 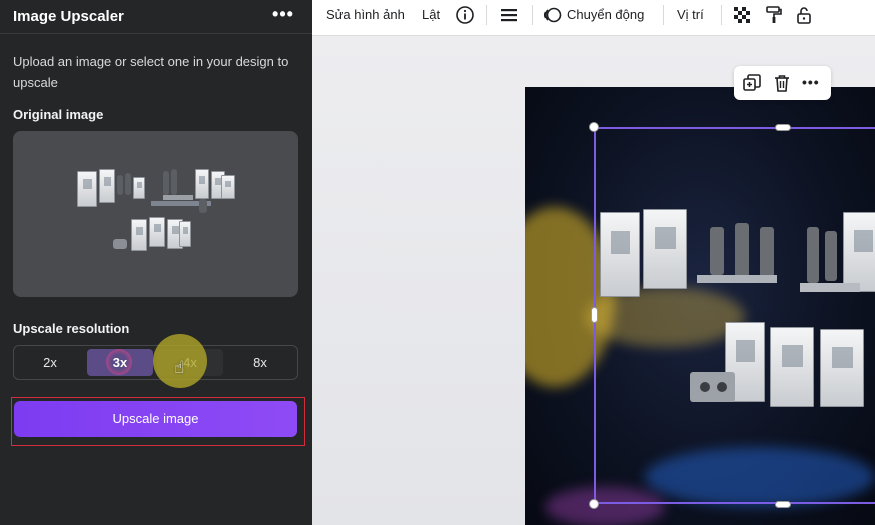 I want to click on resize-handle-left, so click(x=594, y=315).